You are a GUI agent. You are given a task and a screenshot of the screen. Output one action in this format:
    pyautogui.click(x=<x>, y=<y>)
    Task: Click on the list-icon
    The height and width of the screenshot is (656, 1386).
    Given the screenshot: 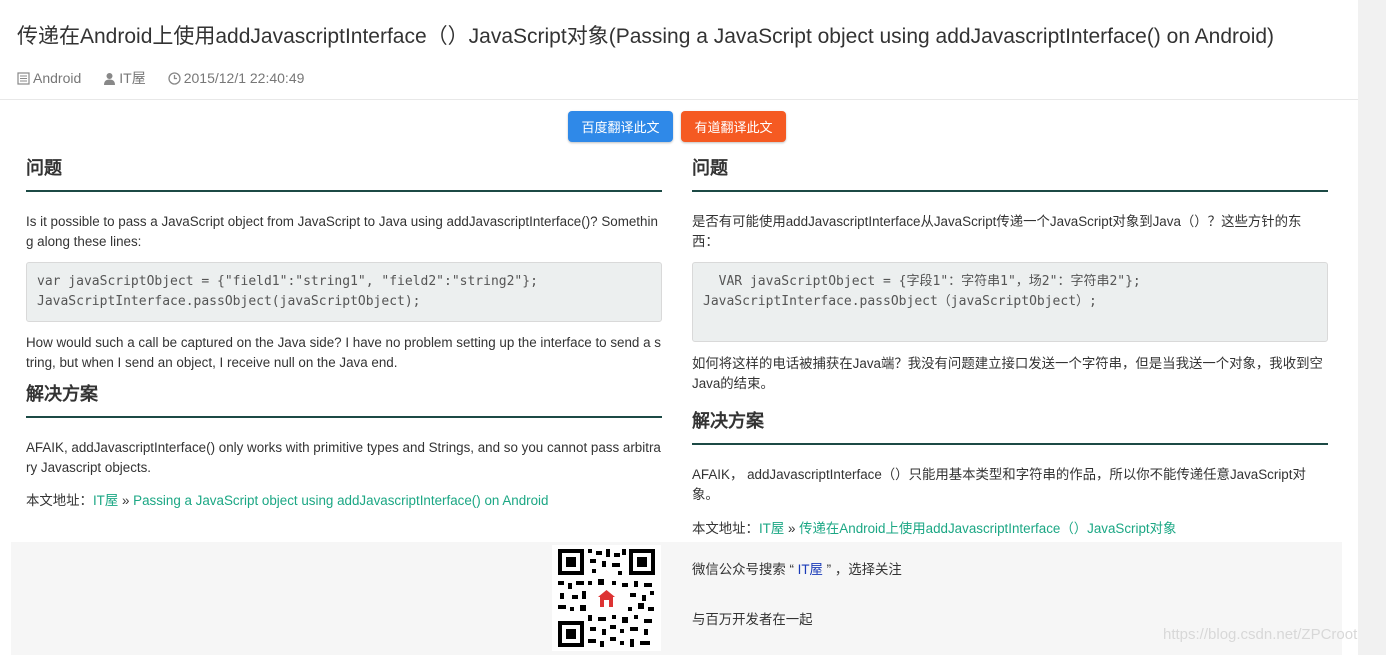 What is the action you would take?
    pyautogui.click(x=23, y=78)
    